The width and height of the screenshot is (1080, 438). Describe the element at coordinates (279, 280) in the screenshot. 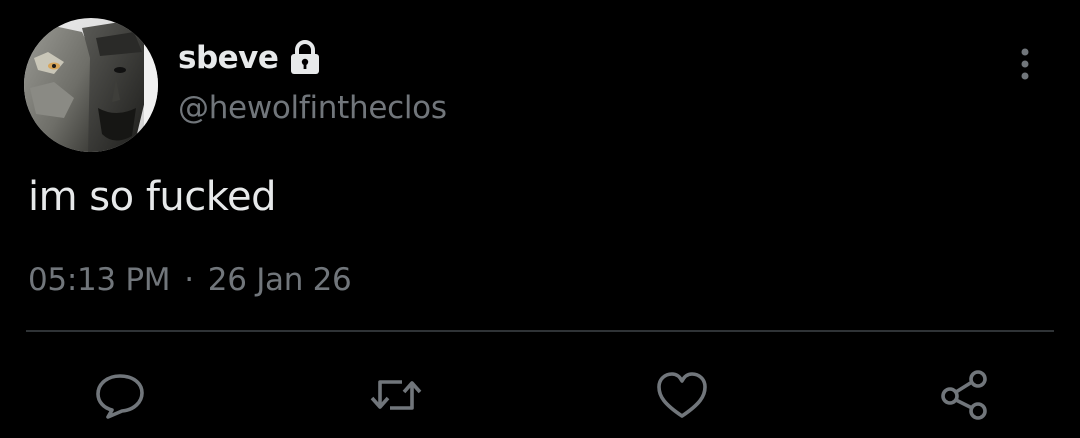

I see `tweet-date: 26 Jan 26` at that location.